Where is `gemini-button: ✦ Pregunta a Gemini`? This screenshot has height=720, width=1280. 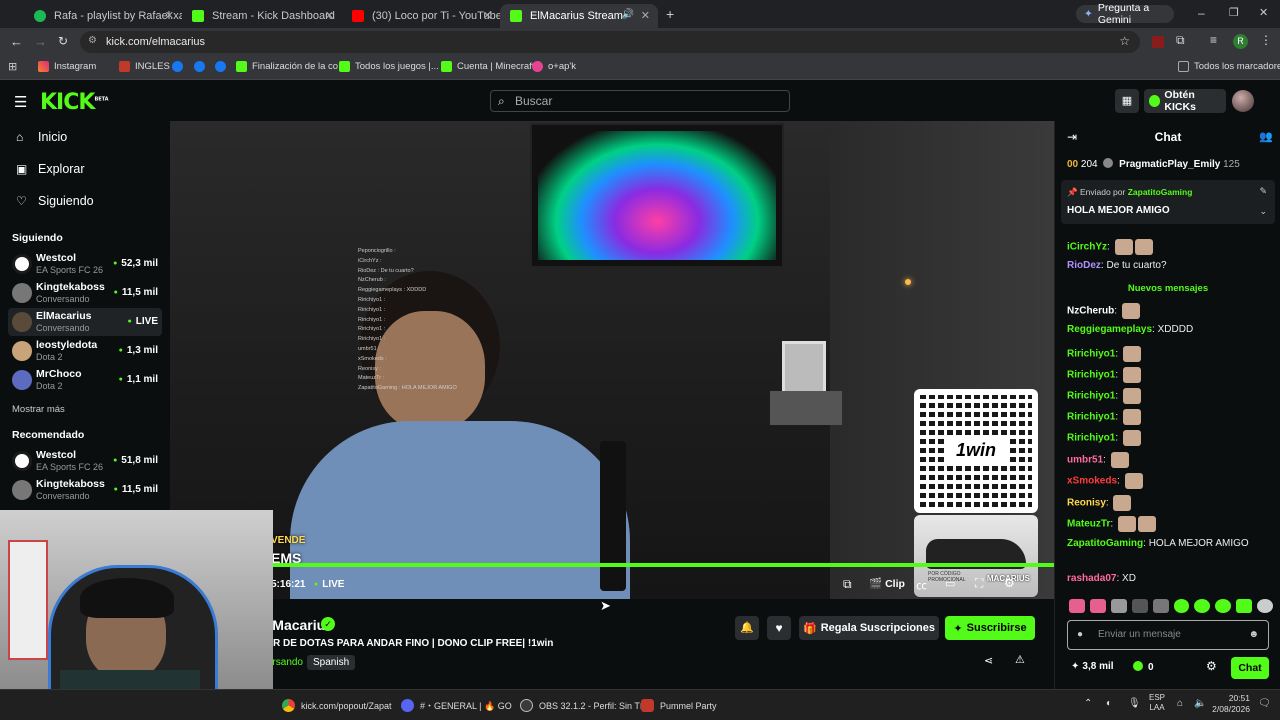
gemini-button: ✦ Pregunta a Gemini is located at coordinates (1125, 14).